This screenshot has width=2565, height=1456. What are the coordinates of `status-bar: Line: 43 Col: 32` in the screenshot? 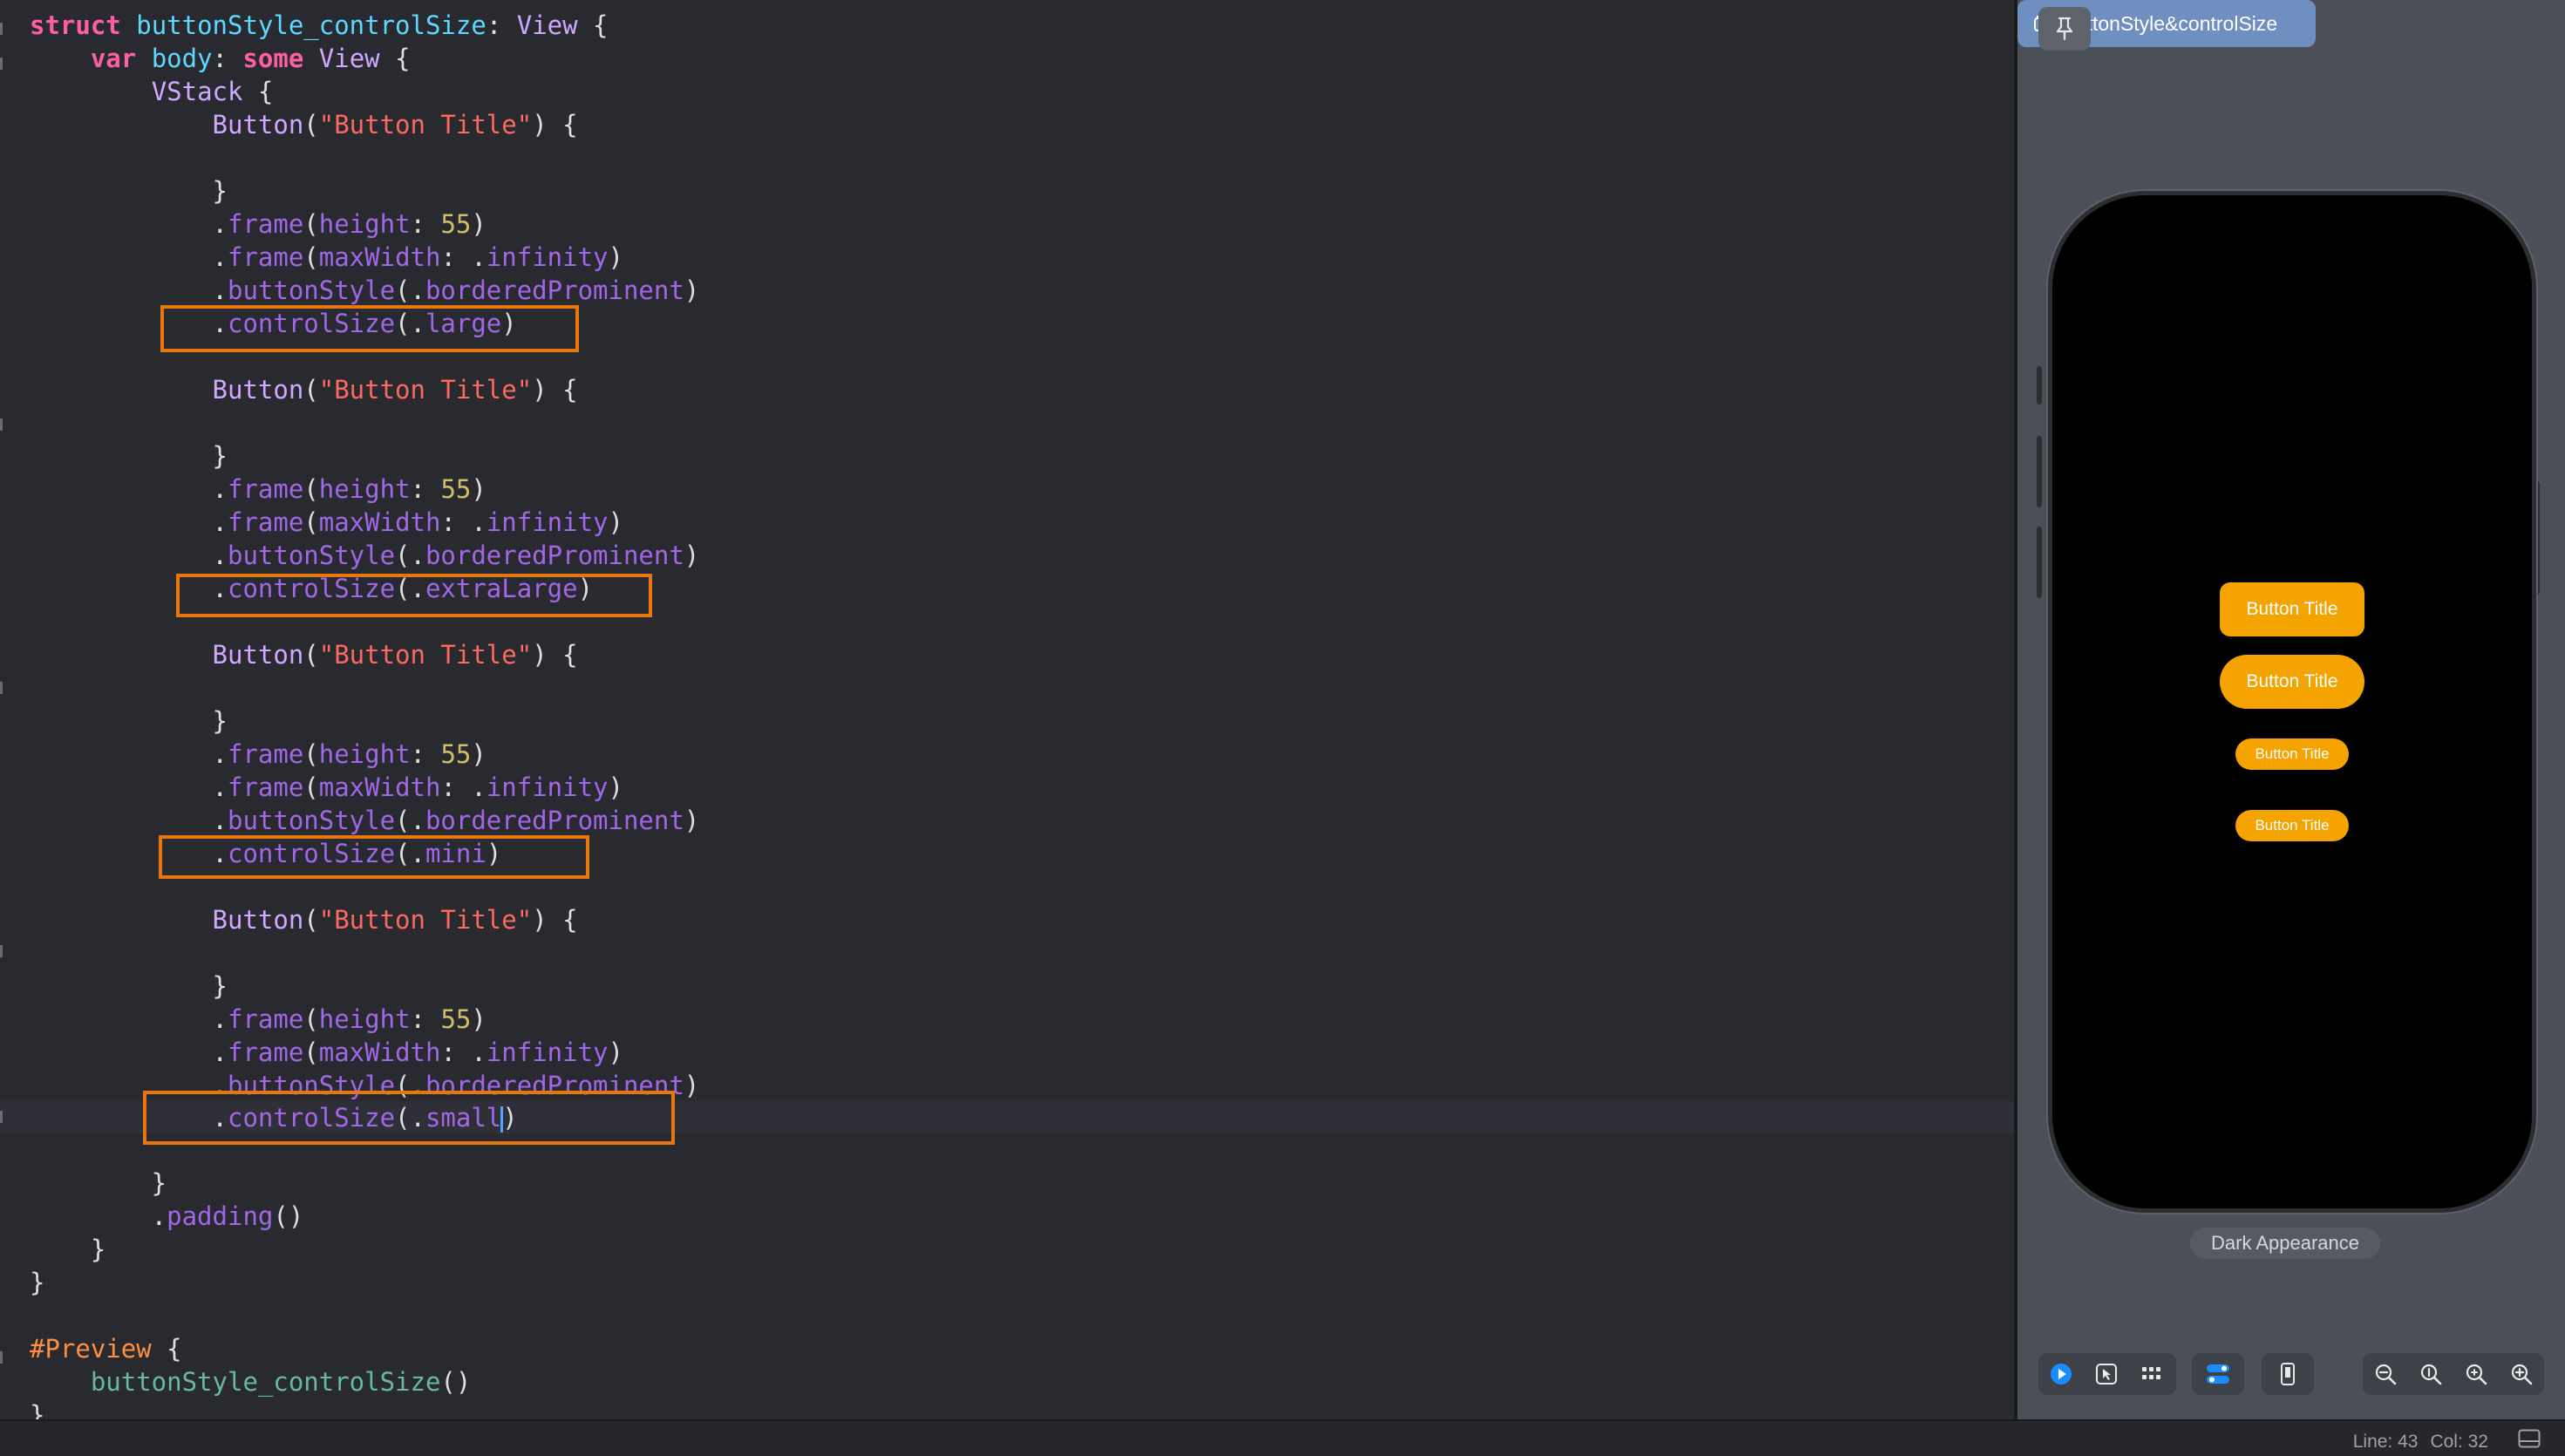 It's located at (1282, 1437).